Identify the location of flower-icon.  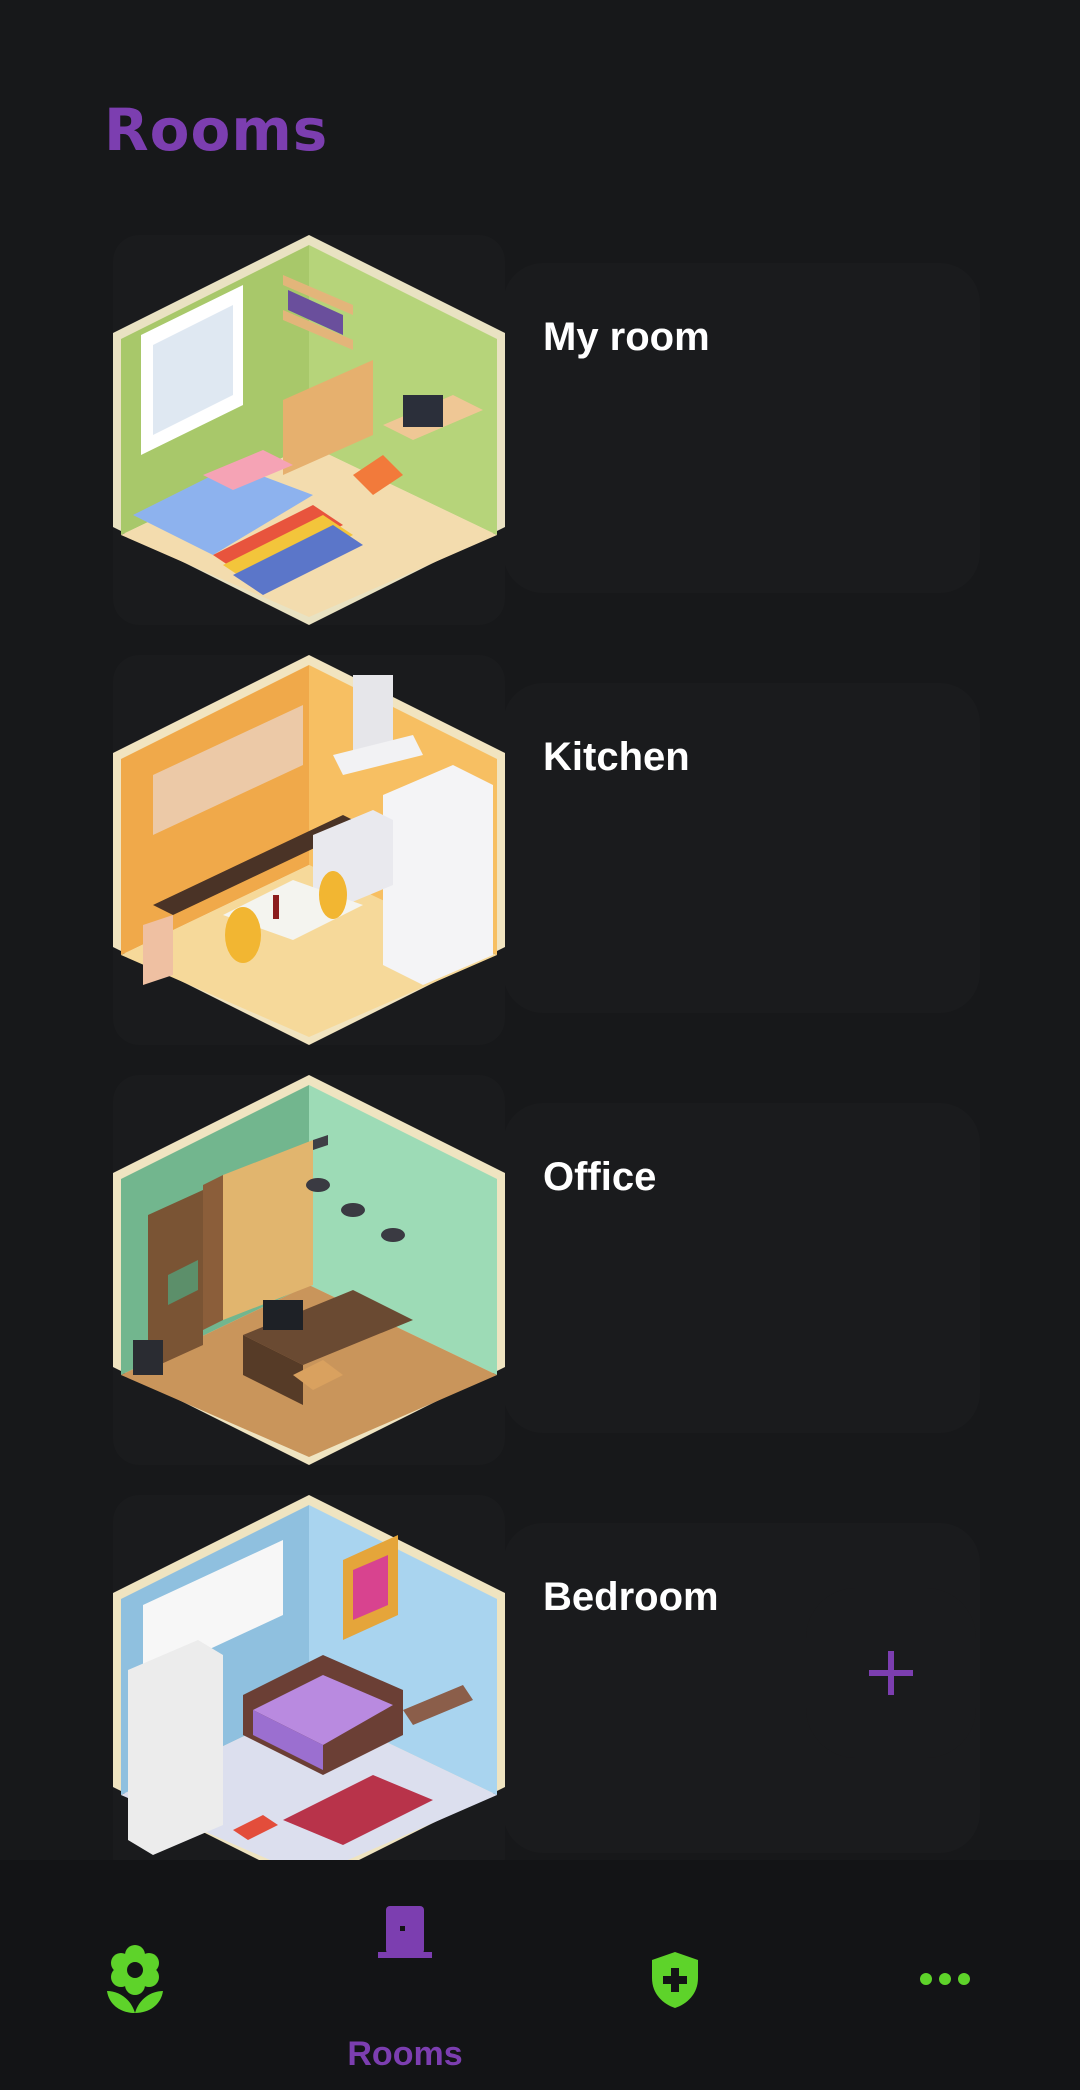
(135, 1979).